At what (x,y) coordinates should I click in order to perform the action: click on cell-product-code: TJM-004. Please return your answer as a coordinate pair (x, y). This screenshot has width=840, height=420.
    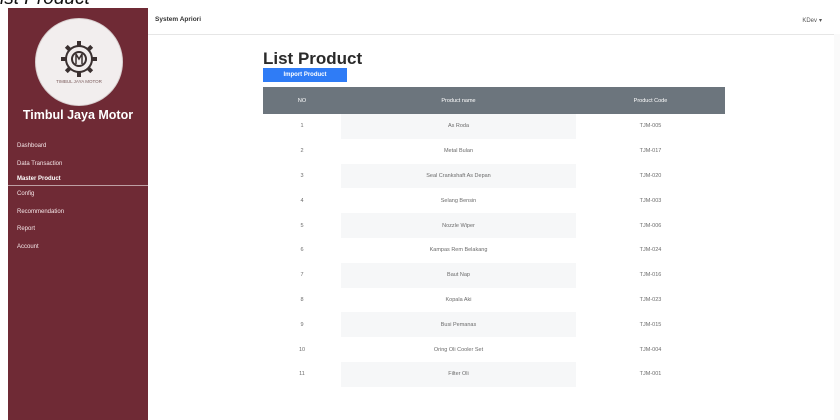
    Looking at the image, I should click on (650, 349).